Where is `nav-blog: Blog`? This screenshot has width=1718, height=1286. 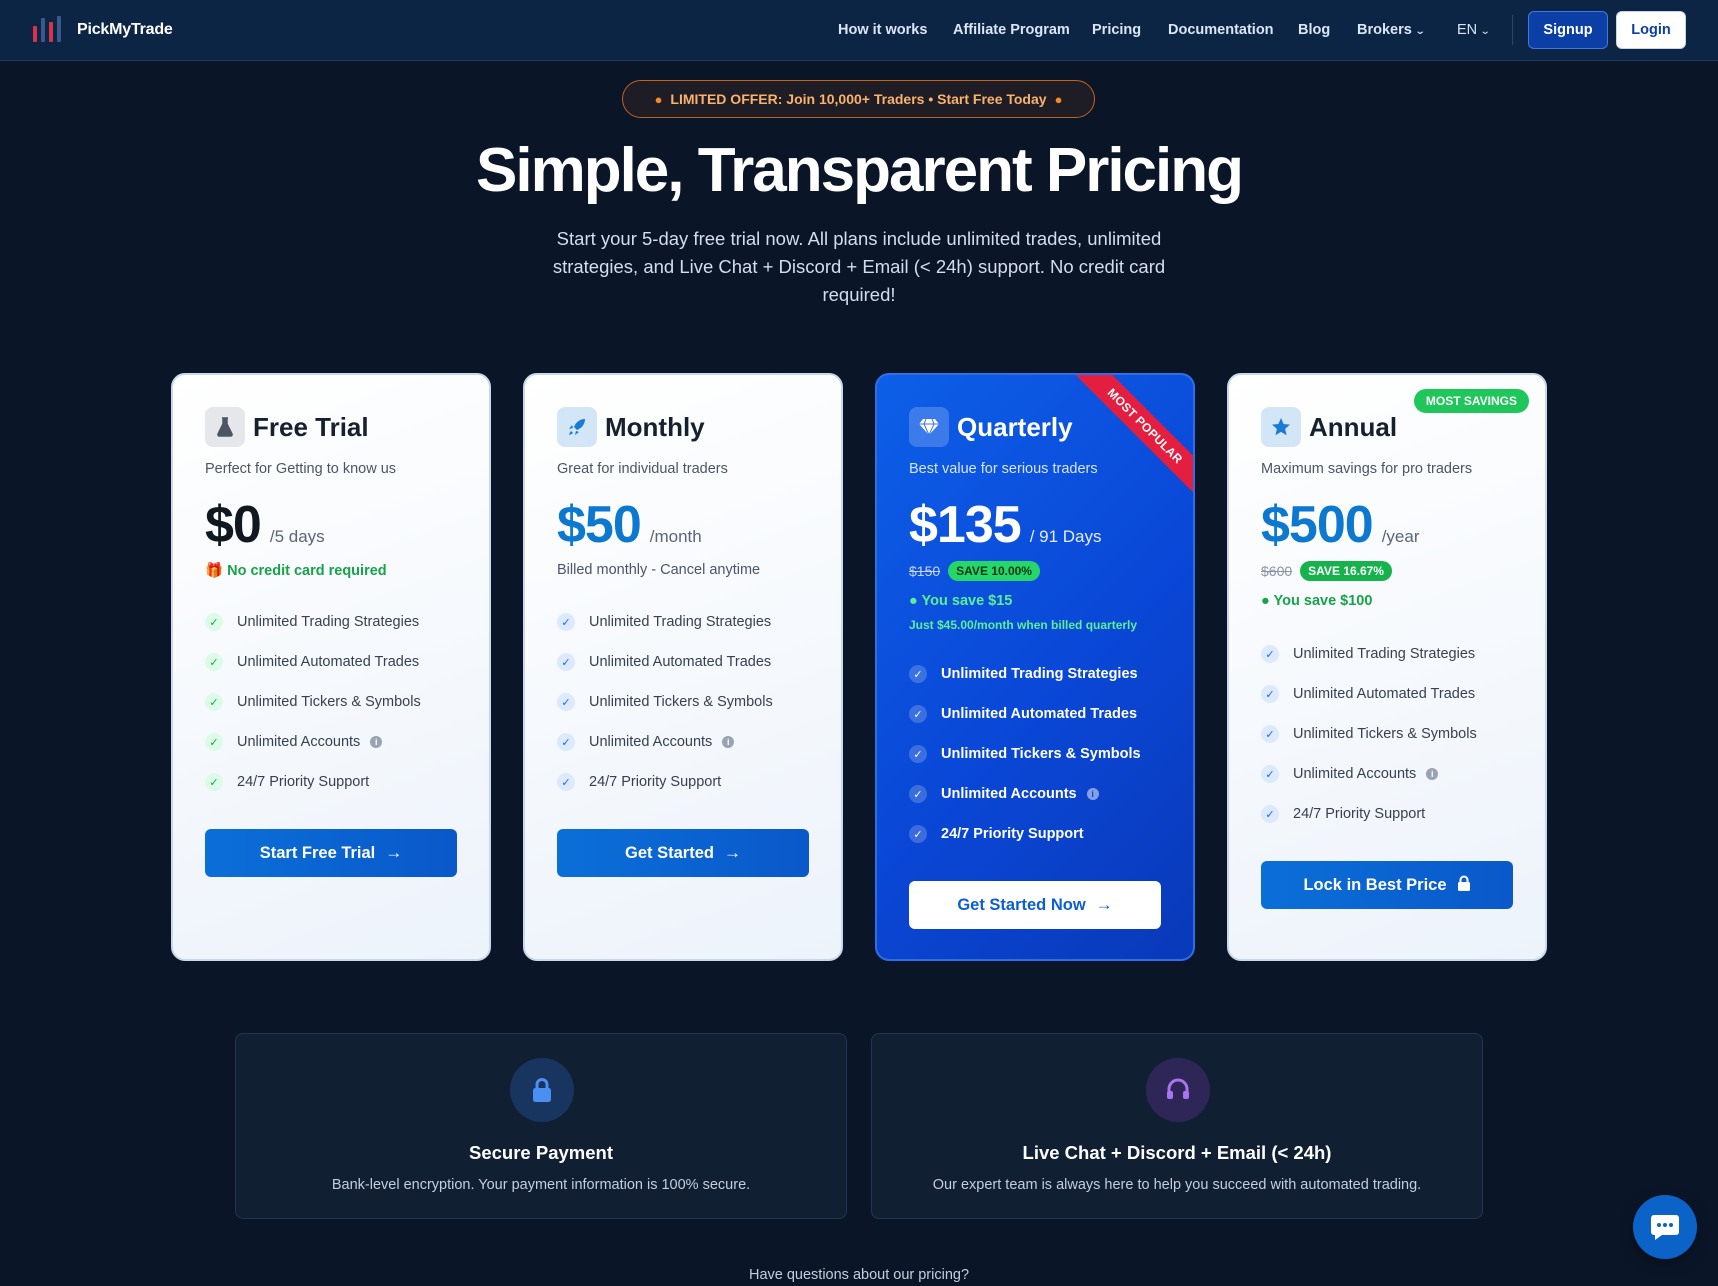
nav-blog: Blog is located at coordinates (1314, 30).